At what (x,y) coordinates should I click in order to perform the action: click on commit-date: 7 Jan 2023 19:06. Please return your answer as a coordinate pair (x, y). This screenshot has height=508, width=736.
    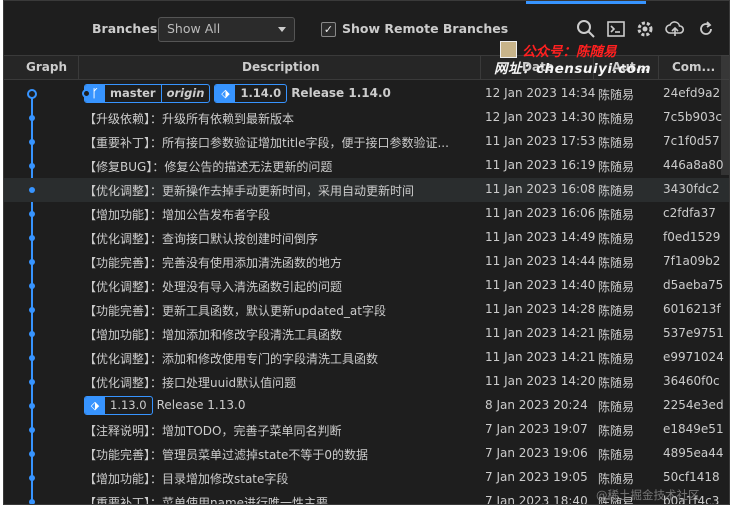
    Looking at the image, I should click on (536, 453).